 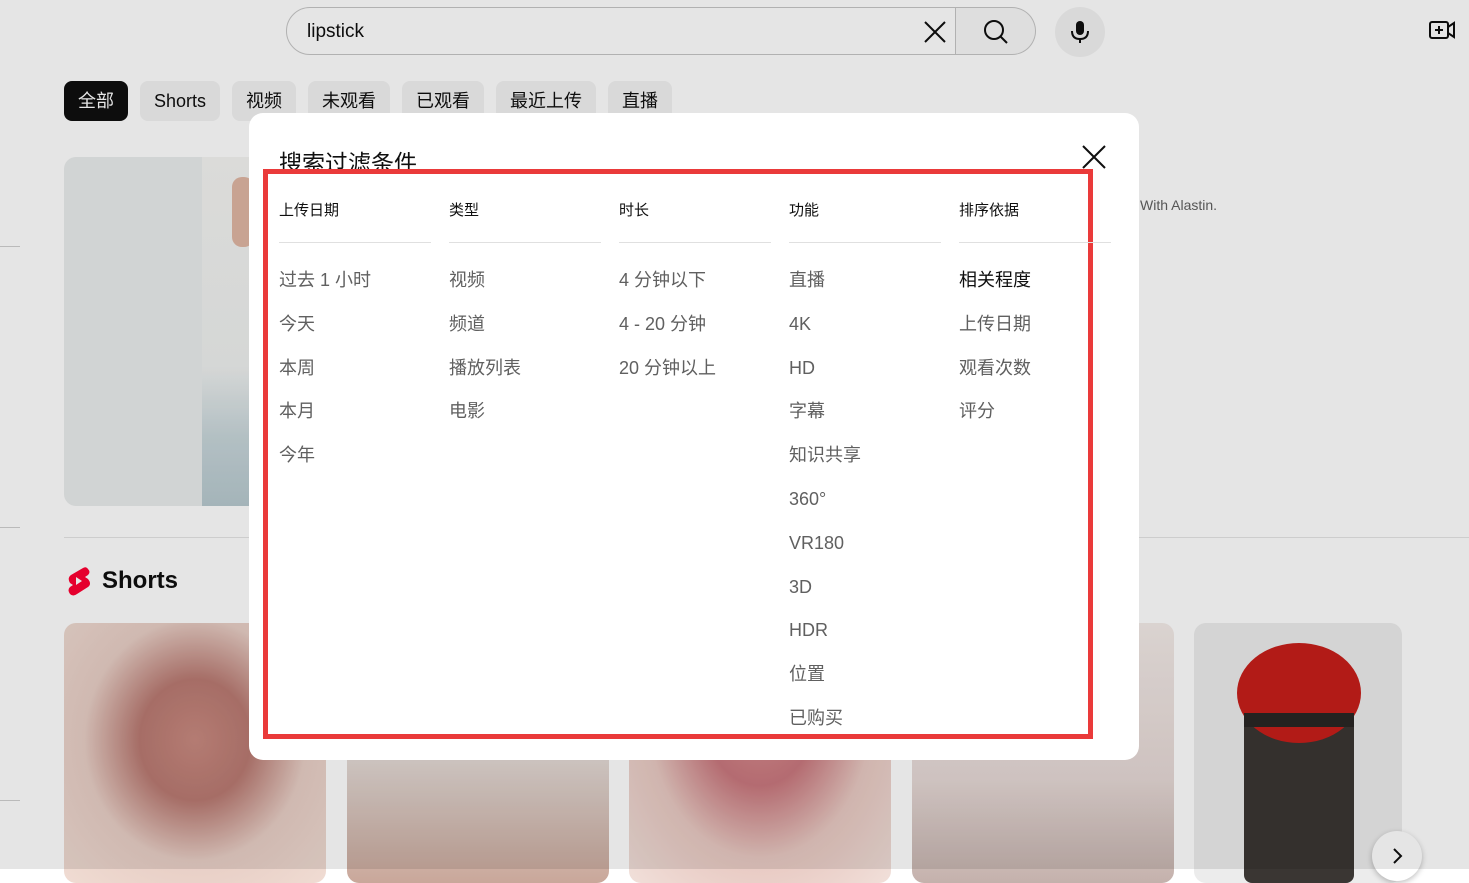 I want to click on filter-feature-3d: 3D, so click(x=865, y=597).